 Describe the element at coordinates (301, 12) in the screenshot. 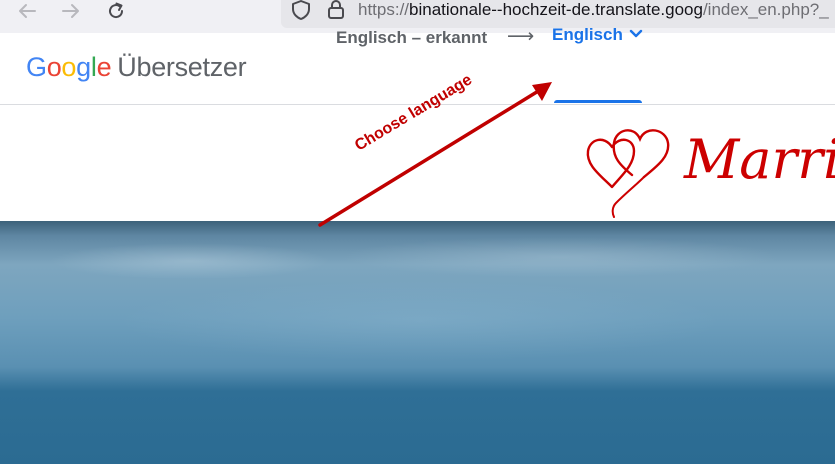

I see `tracking-protection-shield-icon` at that location.